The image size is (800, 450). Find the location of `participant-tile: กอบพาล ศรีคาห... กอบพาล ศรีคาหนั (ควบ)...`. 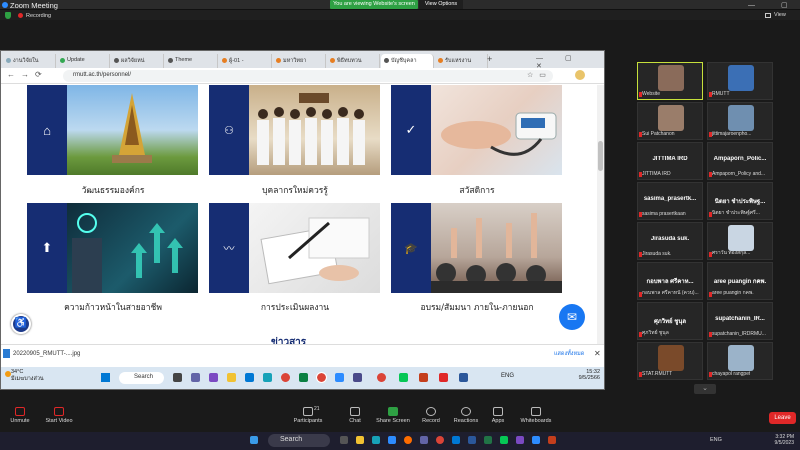

participant-tile: กอบพาล ศรีคาห... กอบพาล ศรีคาหนั (ควบ)... is located at coordinates (670, 281).